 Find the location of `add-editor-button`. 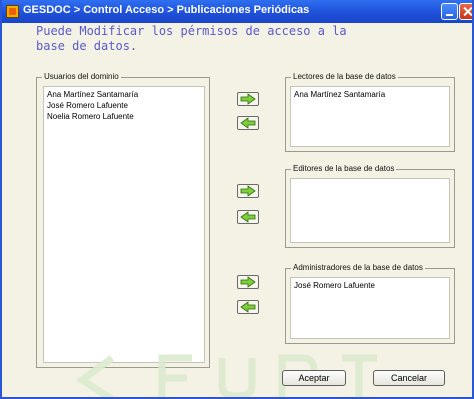

add-editor-button is located at coordinates (248, 191).